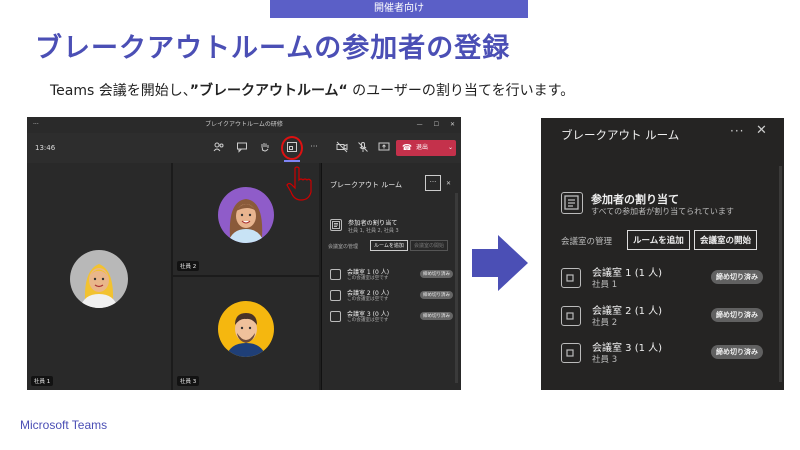  I want to click on leave-label: 退出, so click(422, 147).